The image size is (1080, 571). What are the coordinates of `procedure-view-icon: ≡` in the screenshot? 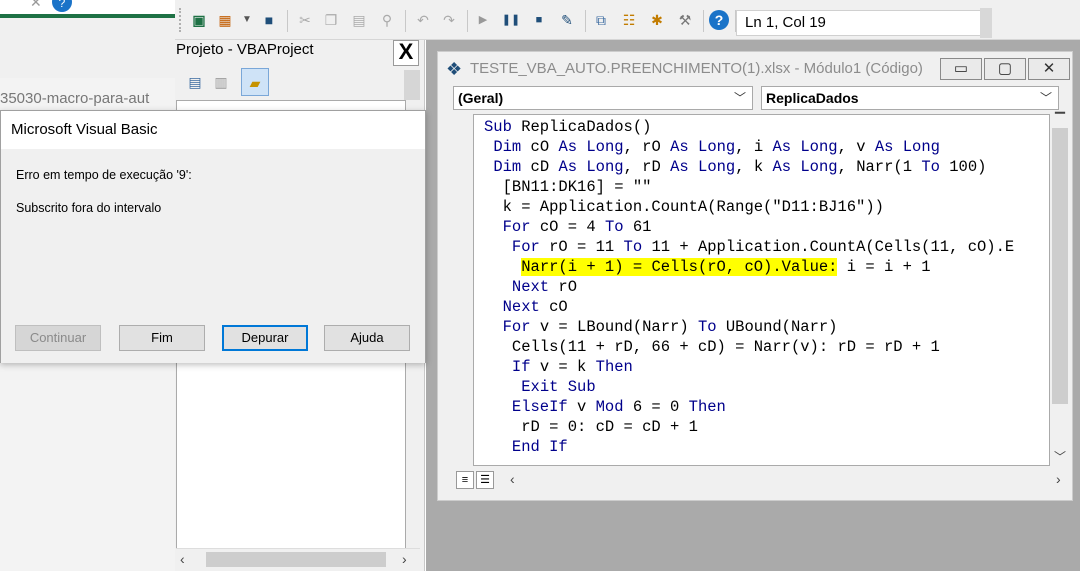 It's located at (465, 480).